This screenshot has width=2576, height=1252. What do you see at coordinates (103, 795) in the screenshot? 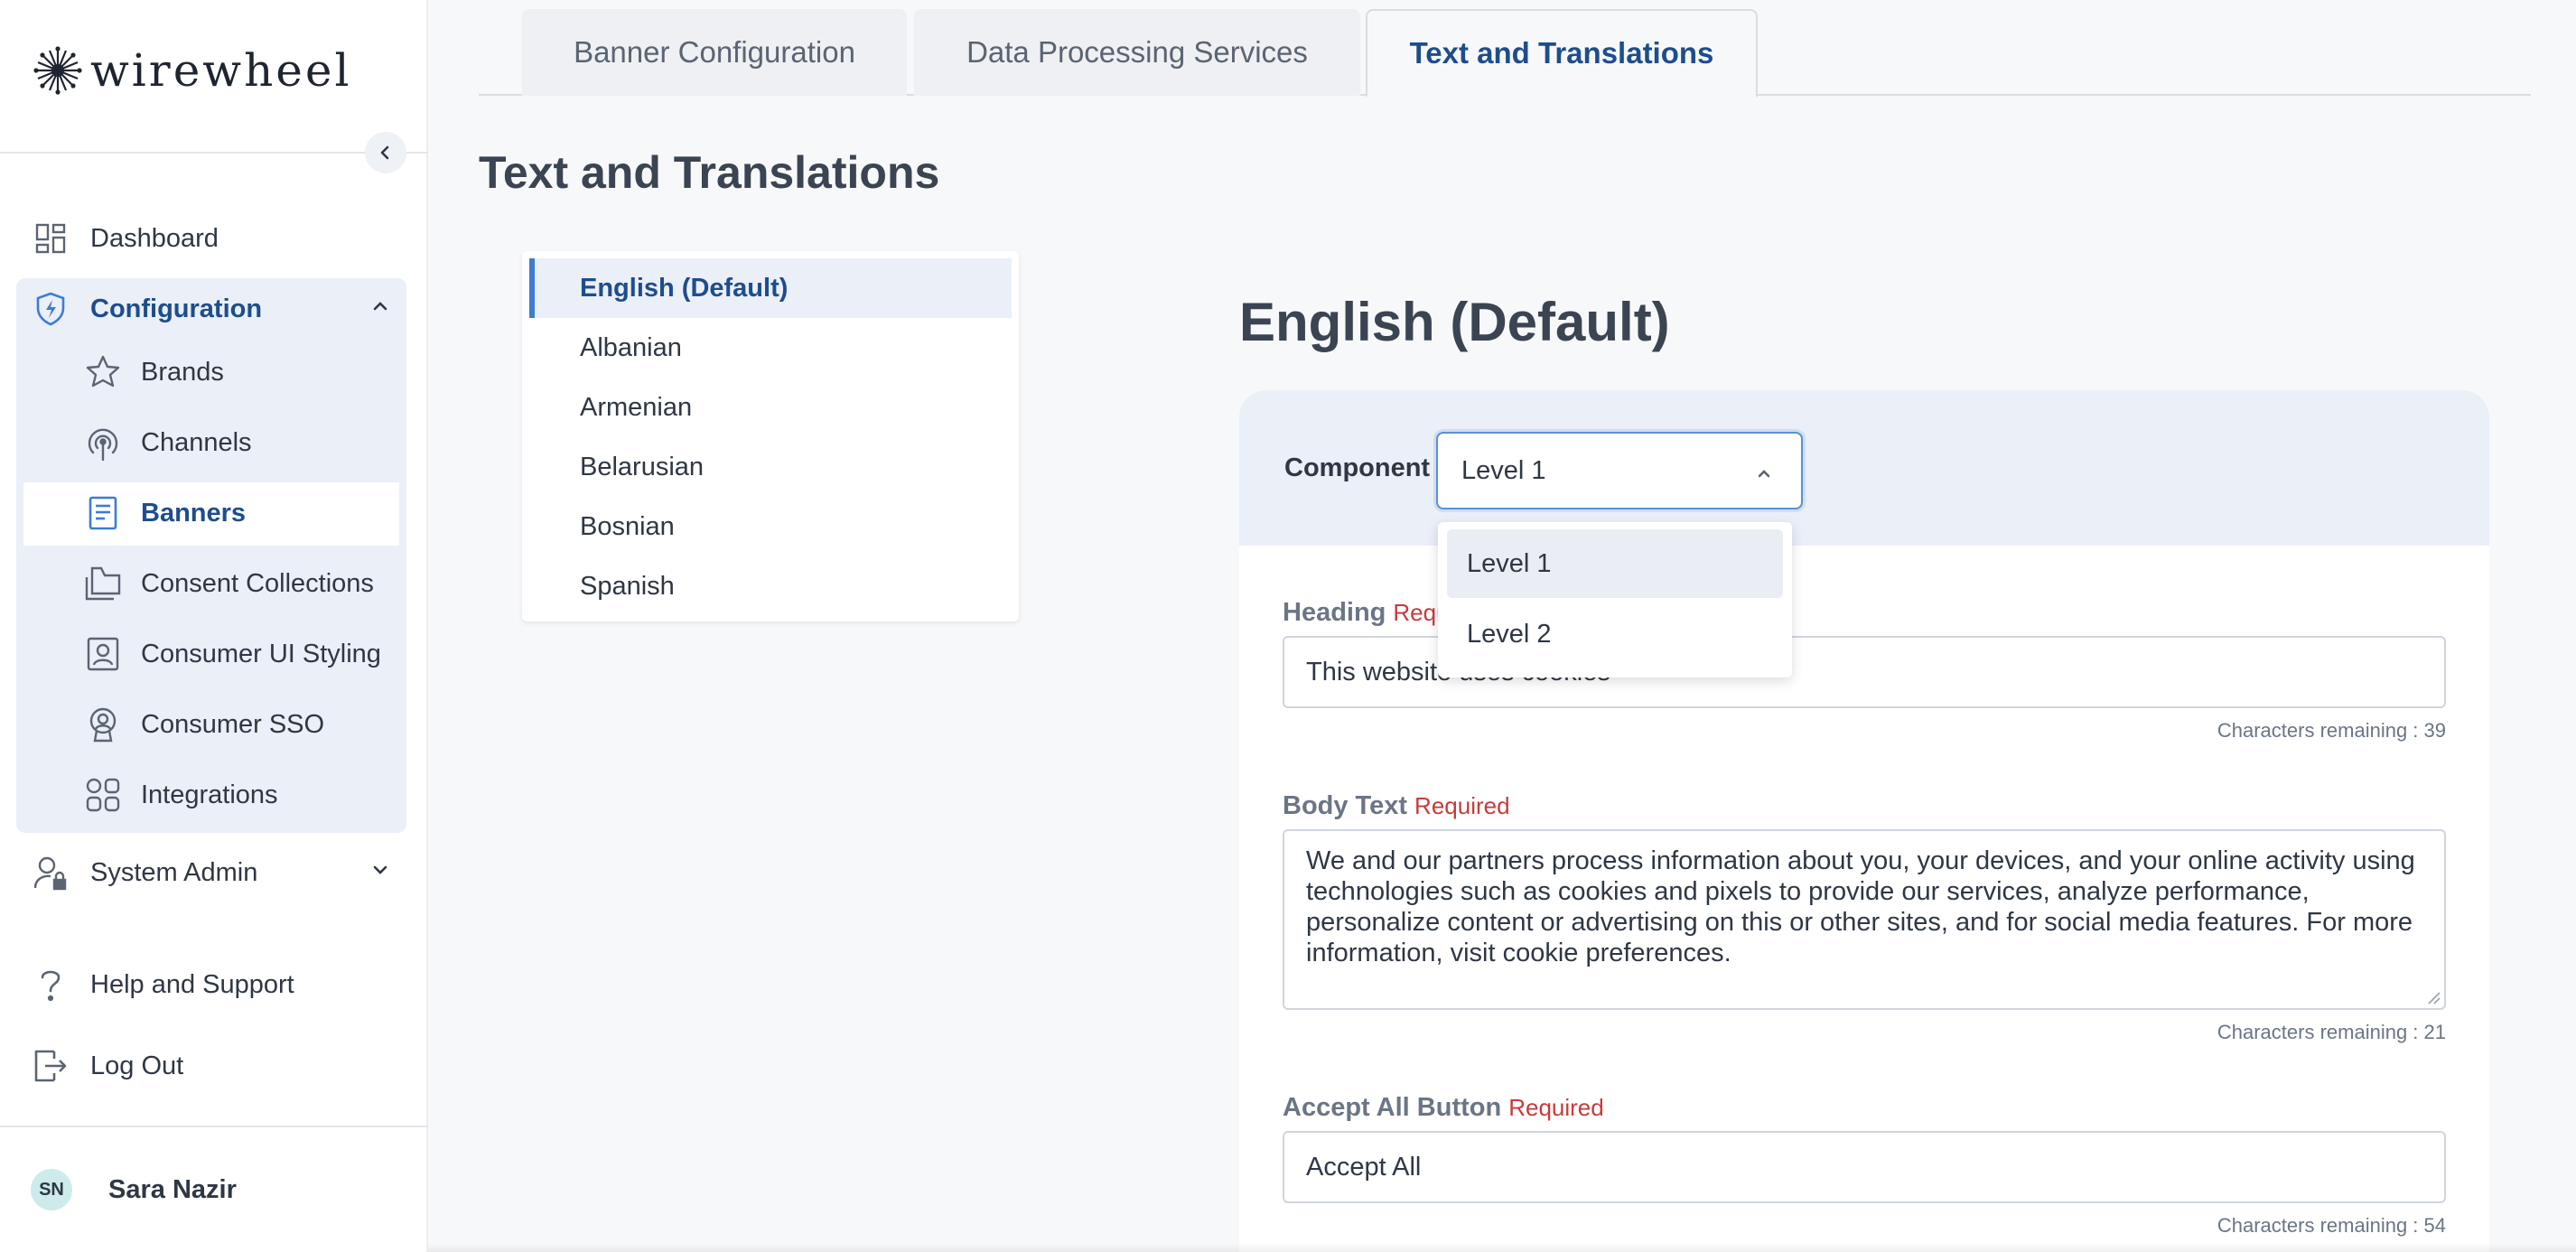
I see `grid-icon` at bounding box center [103, 795].